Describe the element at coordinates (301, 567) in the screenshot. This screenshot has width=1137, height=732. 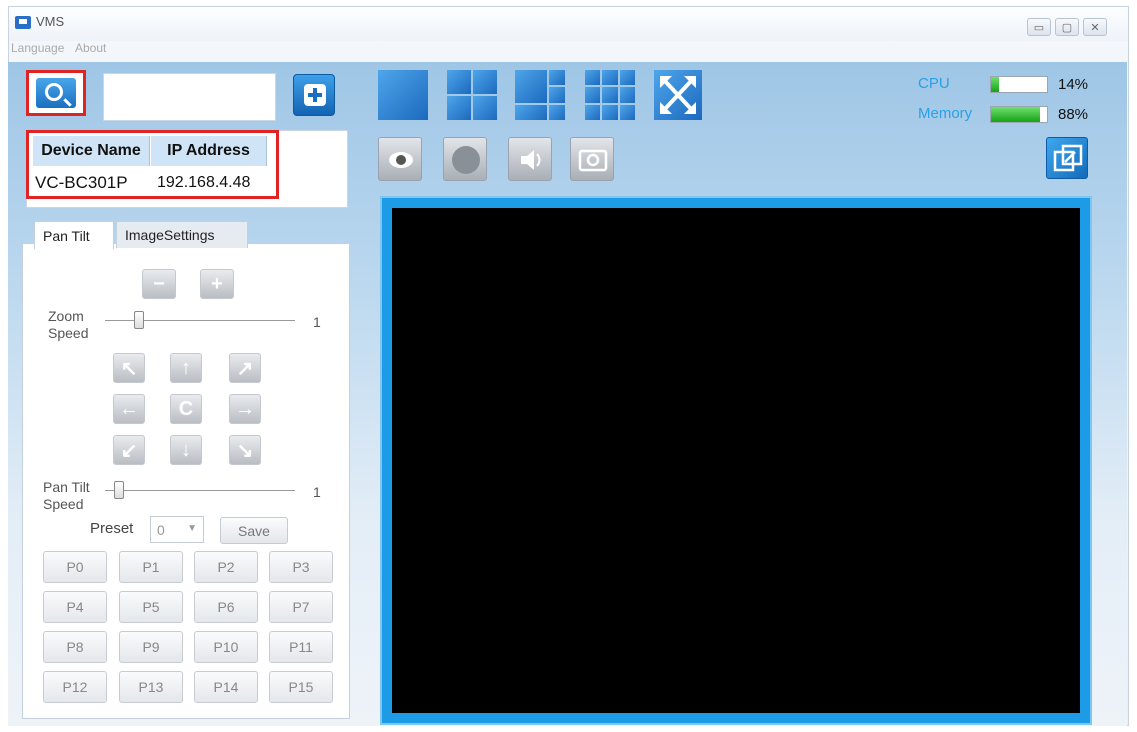
I see `preset-button-p3: P3` at that location.